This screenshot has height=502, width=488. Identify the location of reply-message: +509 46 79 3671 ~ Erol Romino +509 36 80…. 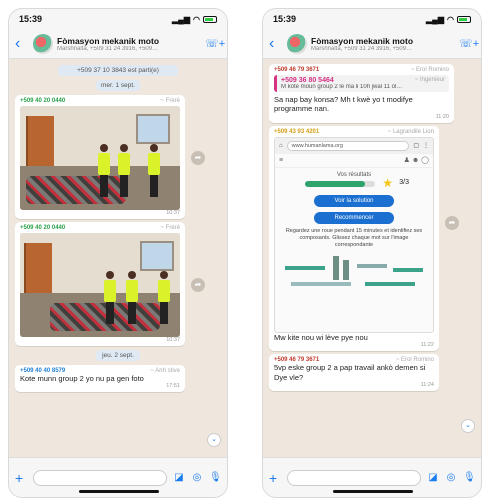
(361, 93).